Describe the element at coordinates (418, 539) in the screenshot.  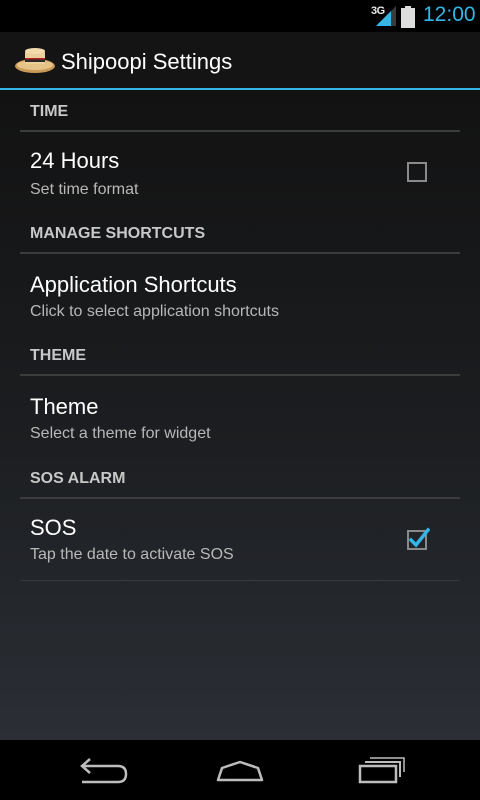
I see `checkbox-checked` at that location.